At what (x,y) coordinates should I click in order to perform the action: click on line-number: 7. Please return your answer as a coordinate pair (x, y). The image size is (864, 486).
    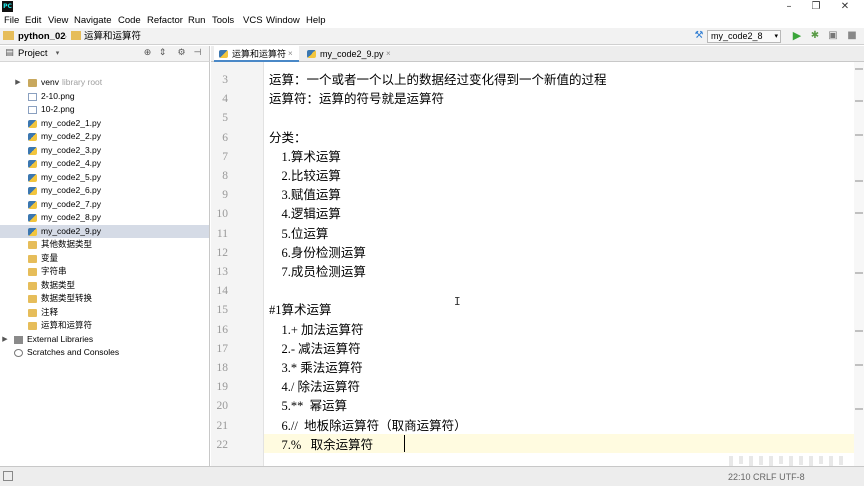
    Looking at the image, I should click on (225, 156).